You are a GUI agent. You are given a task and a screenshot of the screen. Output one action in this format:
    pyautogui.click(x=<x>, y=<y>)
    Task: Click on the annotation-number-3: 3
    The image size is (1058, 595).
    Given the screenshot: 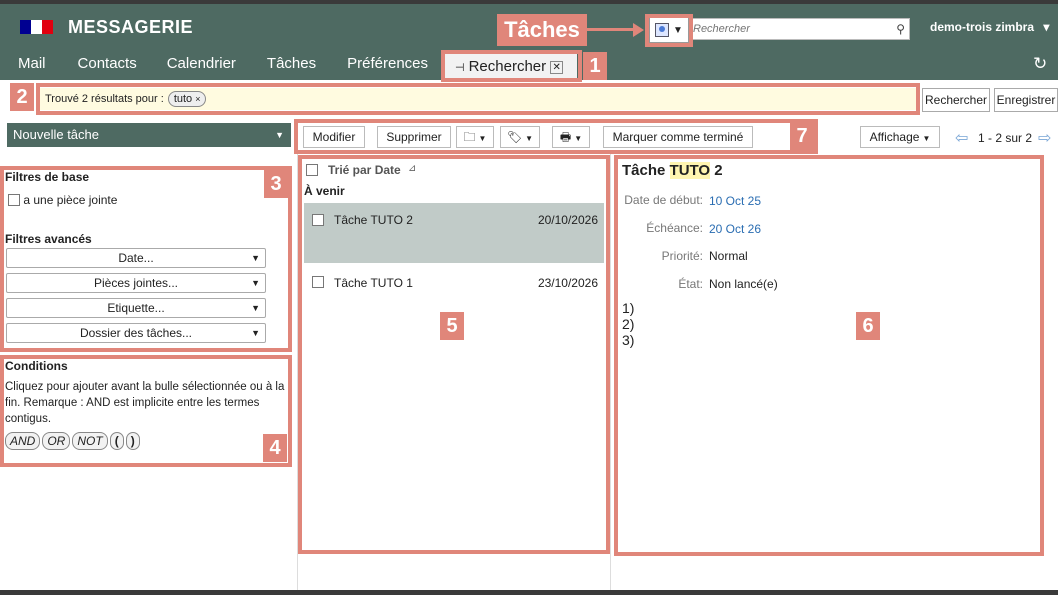 What is the action you would take?
    pyautogui.click(x=276, y=184)
    